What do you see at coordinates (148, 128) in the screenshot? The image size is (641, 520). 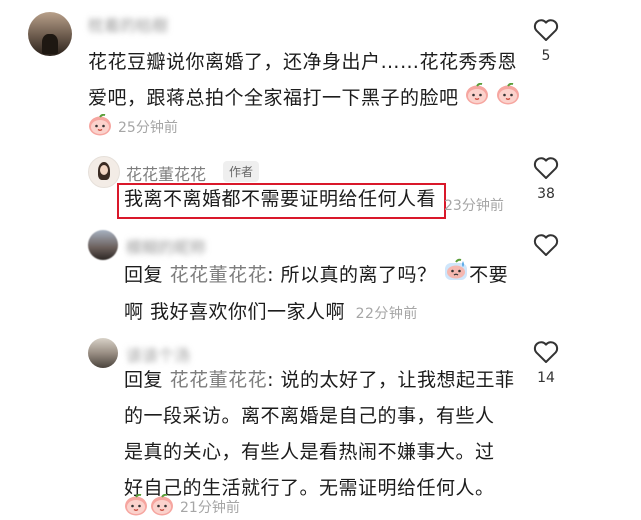 I see `comment-time: 25分钟前` at bounding box center [148, 128].